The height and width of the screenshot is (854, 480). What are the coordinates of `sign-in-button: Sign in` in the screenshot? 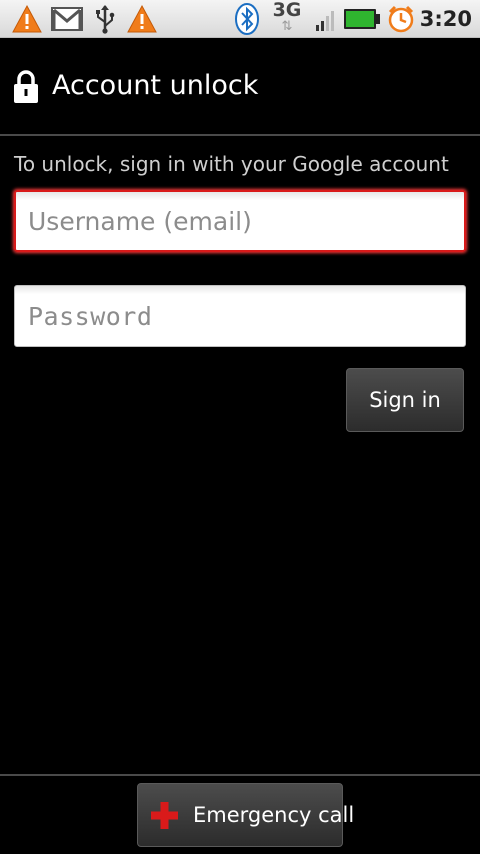 It's located at (405, 400).